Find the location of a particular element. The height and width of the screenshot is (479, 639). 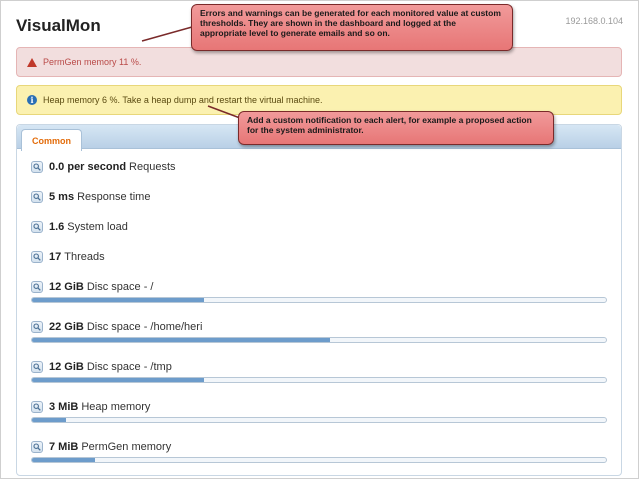

metric-row: 0.0 per second Requests is located at coordinates (321, 167).